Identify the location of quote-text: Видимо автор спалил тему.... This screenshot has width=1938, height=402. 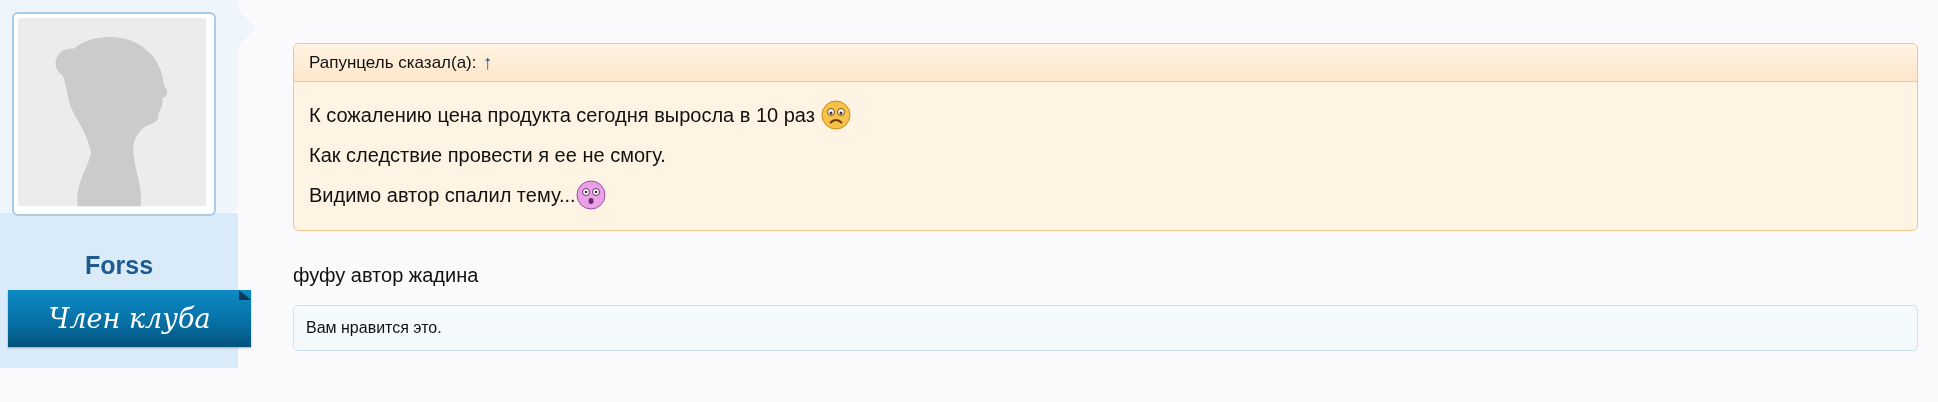
(442, 195).